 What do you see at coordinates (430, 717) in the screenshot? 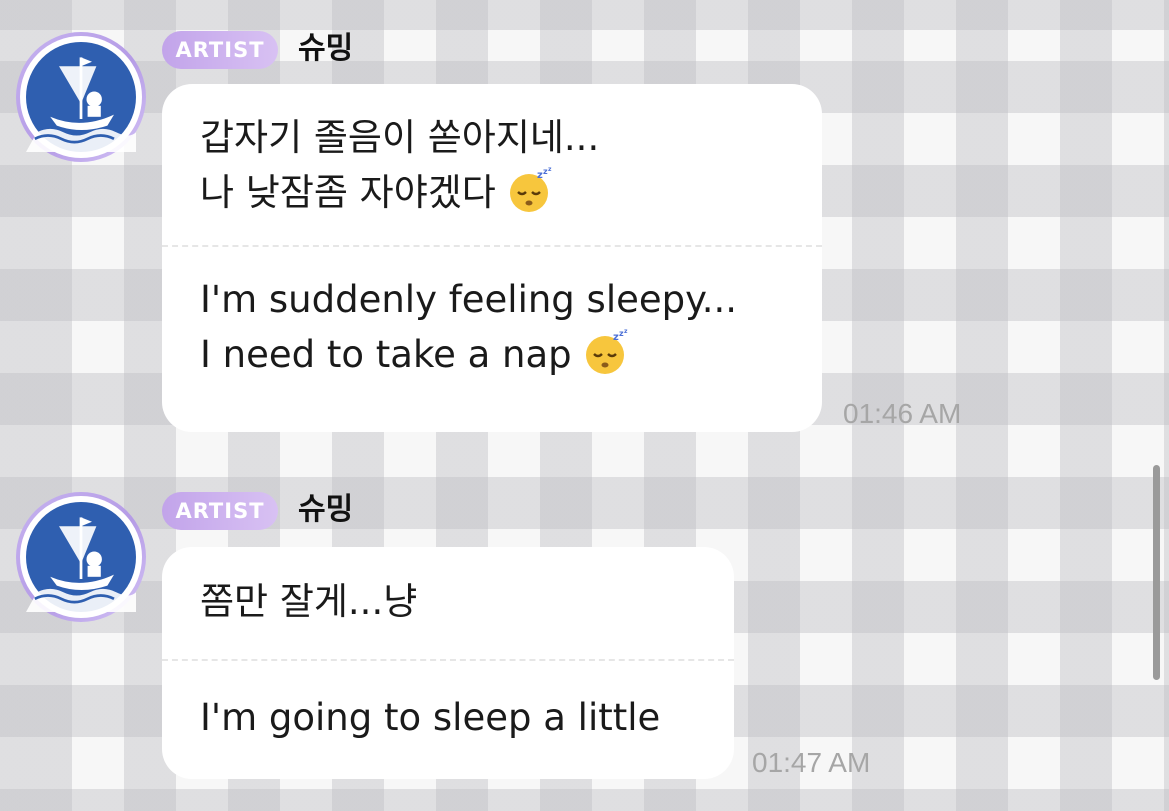
I see `english-line: I'm going to sleep a little` at bounding box center [430, 717].